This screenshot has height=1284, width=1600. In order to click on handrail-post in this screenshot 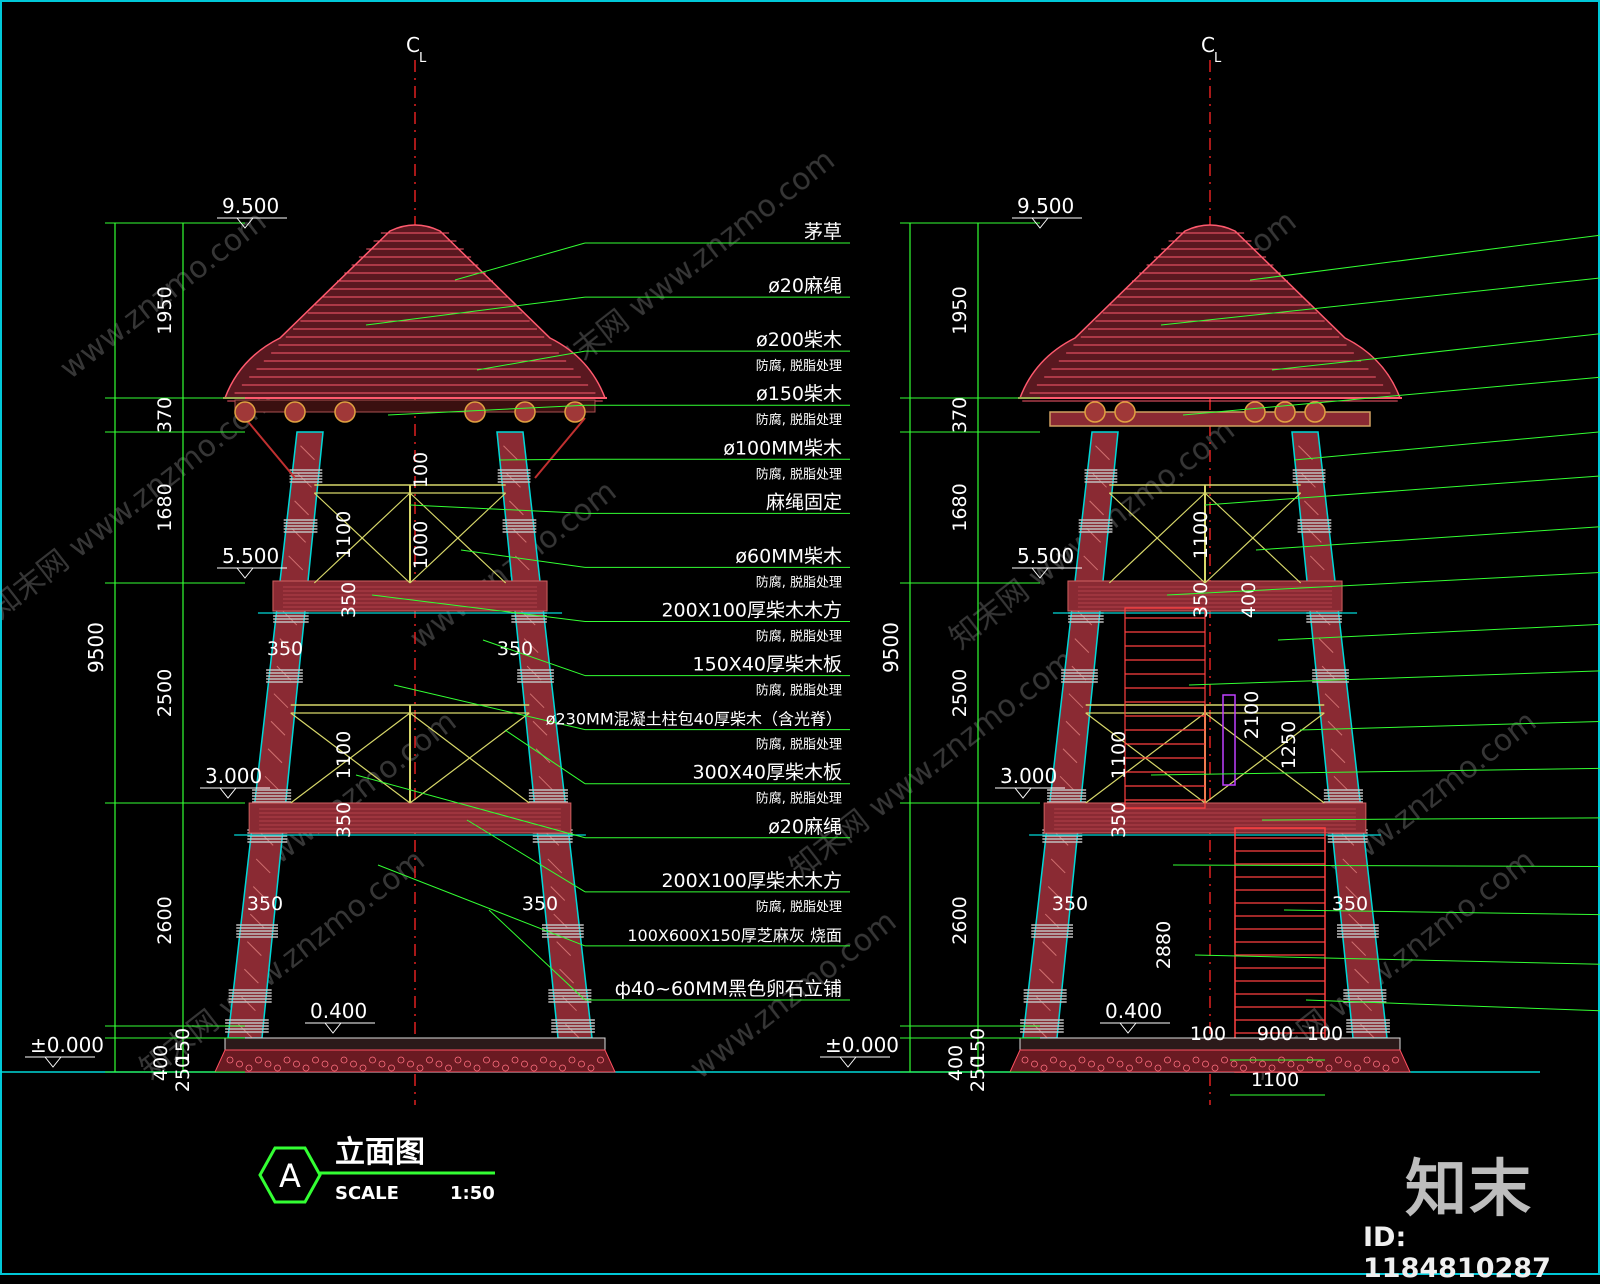, I will do `click(1229, 740)`.